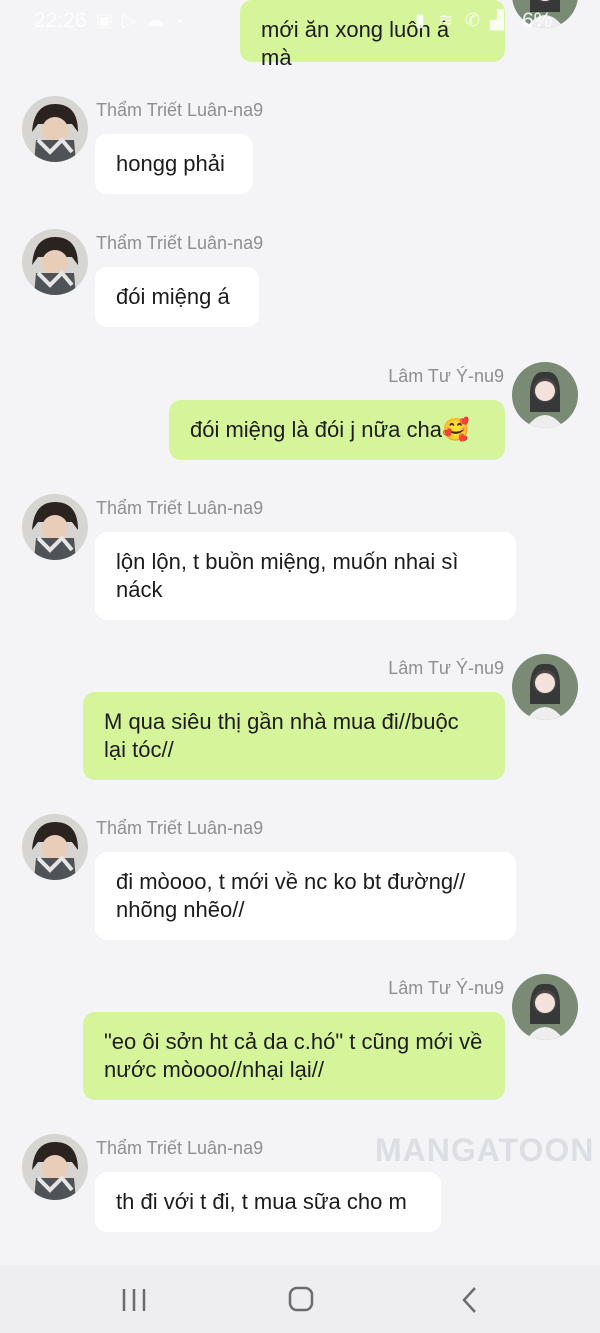 The height and width of the screenshot is (1333, 600). I want to click on recent-apps-button, so click(134, 1300).